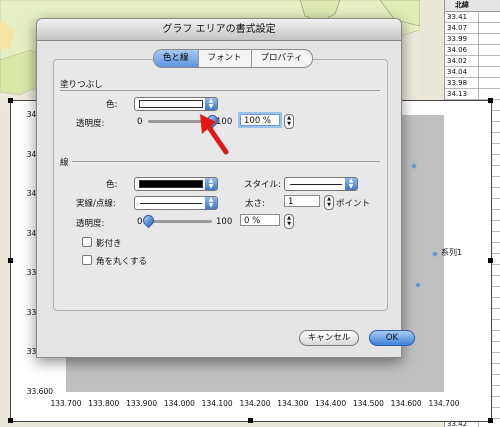 The height and width of the screenshot is (427, 500). What do you see at coordinates (179, 403) in the screenshot?
I see `x-tick-label: 134.000` at bounding box center [179, 403].